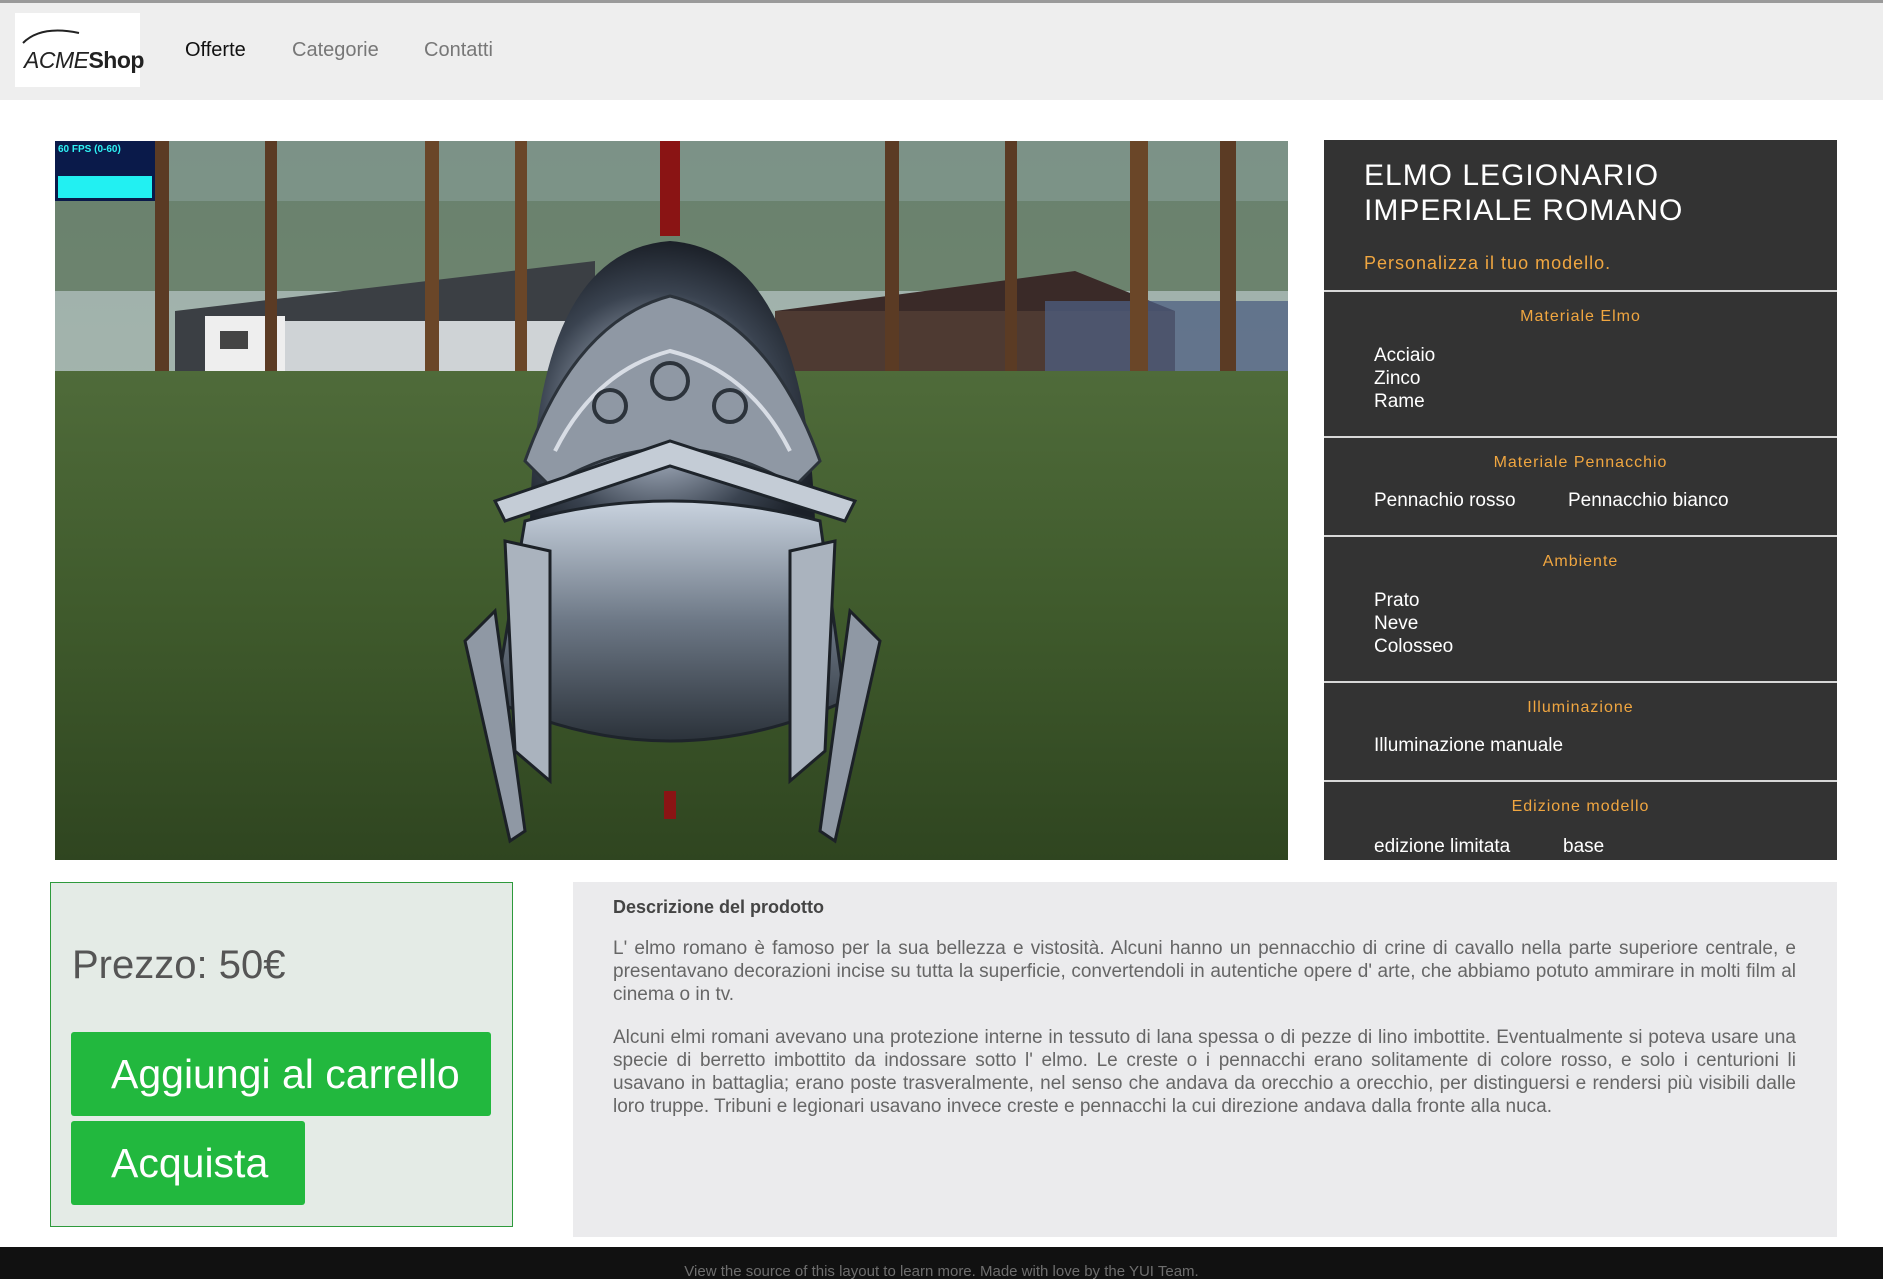  What do you see at coordinates (941, 51) in the screenshot?
I see `site-header: ACMEShop Offerte Categorie Contatti` at bounding box center [941, 51].